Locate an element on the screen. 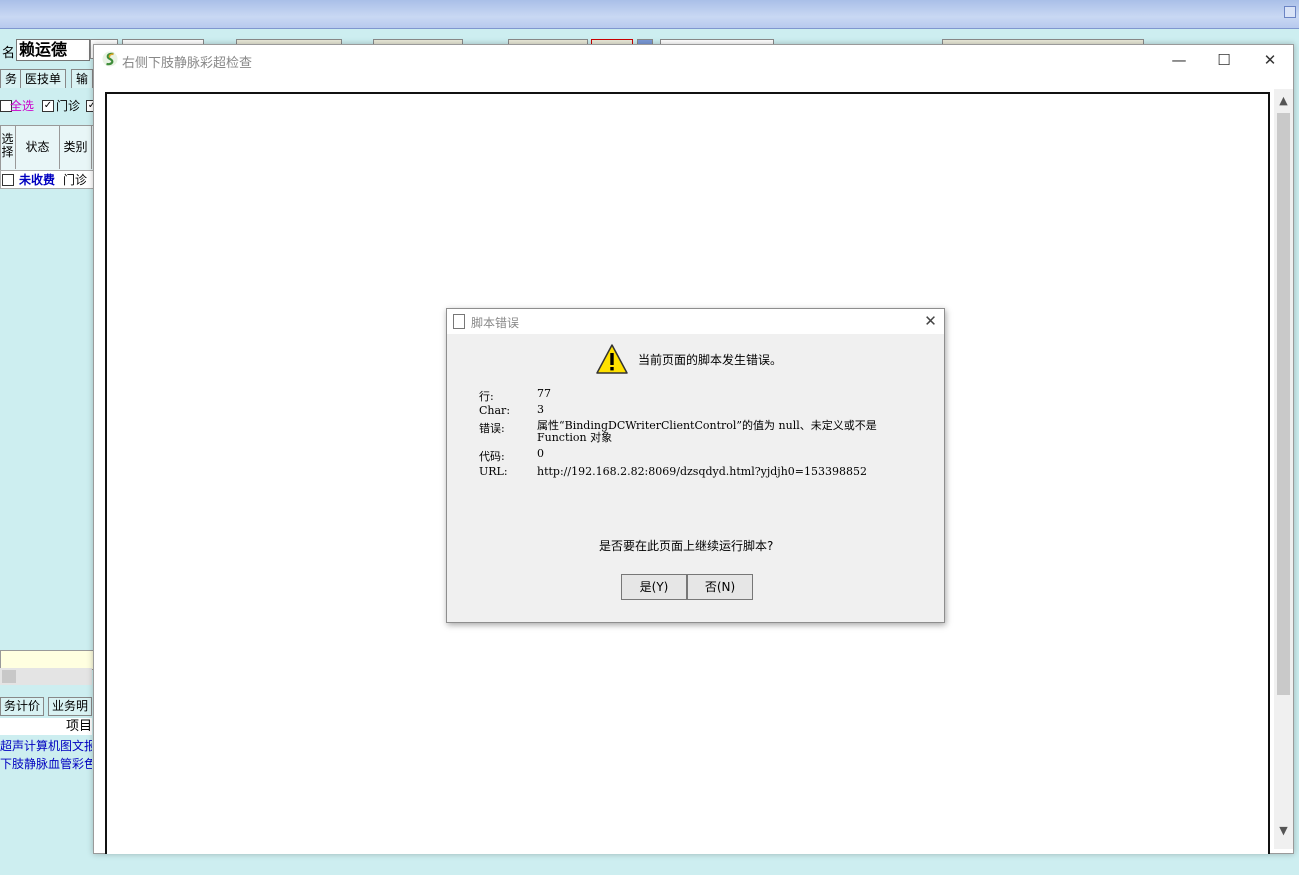  grid-header-category: 类别 is located at coordinates (76, 147).